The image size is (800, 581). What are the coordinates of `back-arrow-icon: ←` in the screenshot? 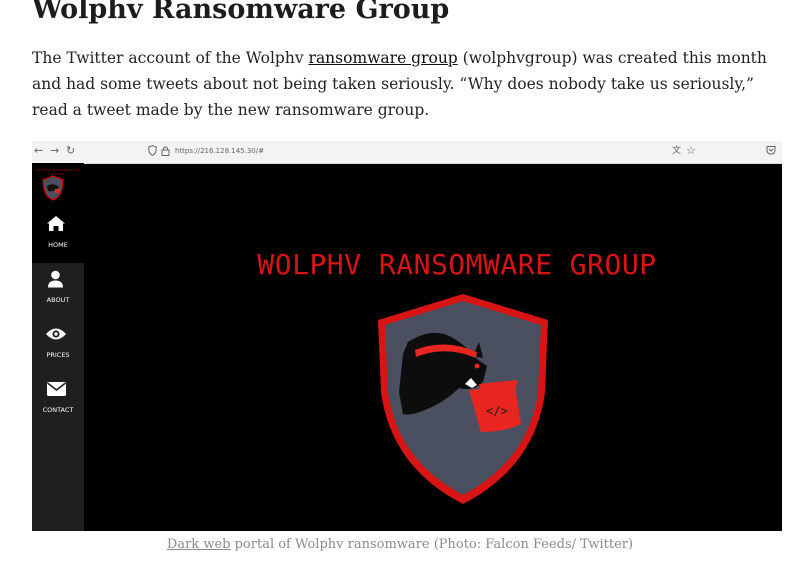 It's located at (38, 151).